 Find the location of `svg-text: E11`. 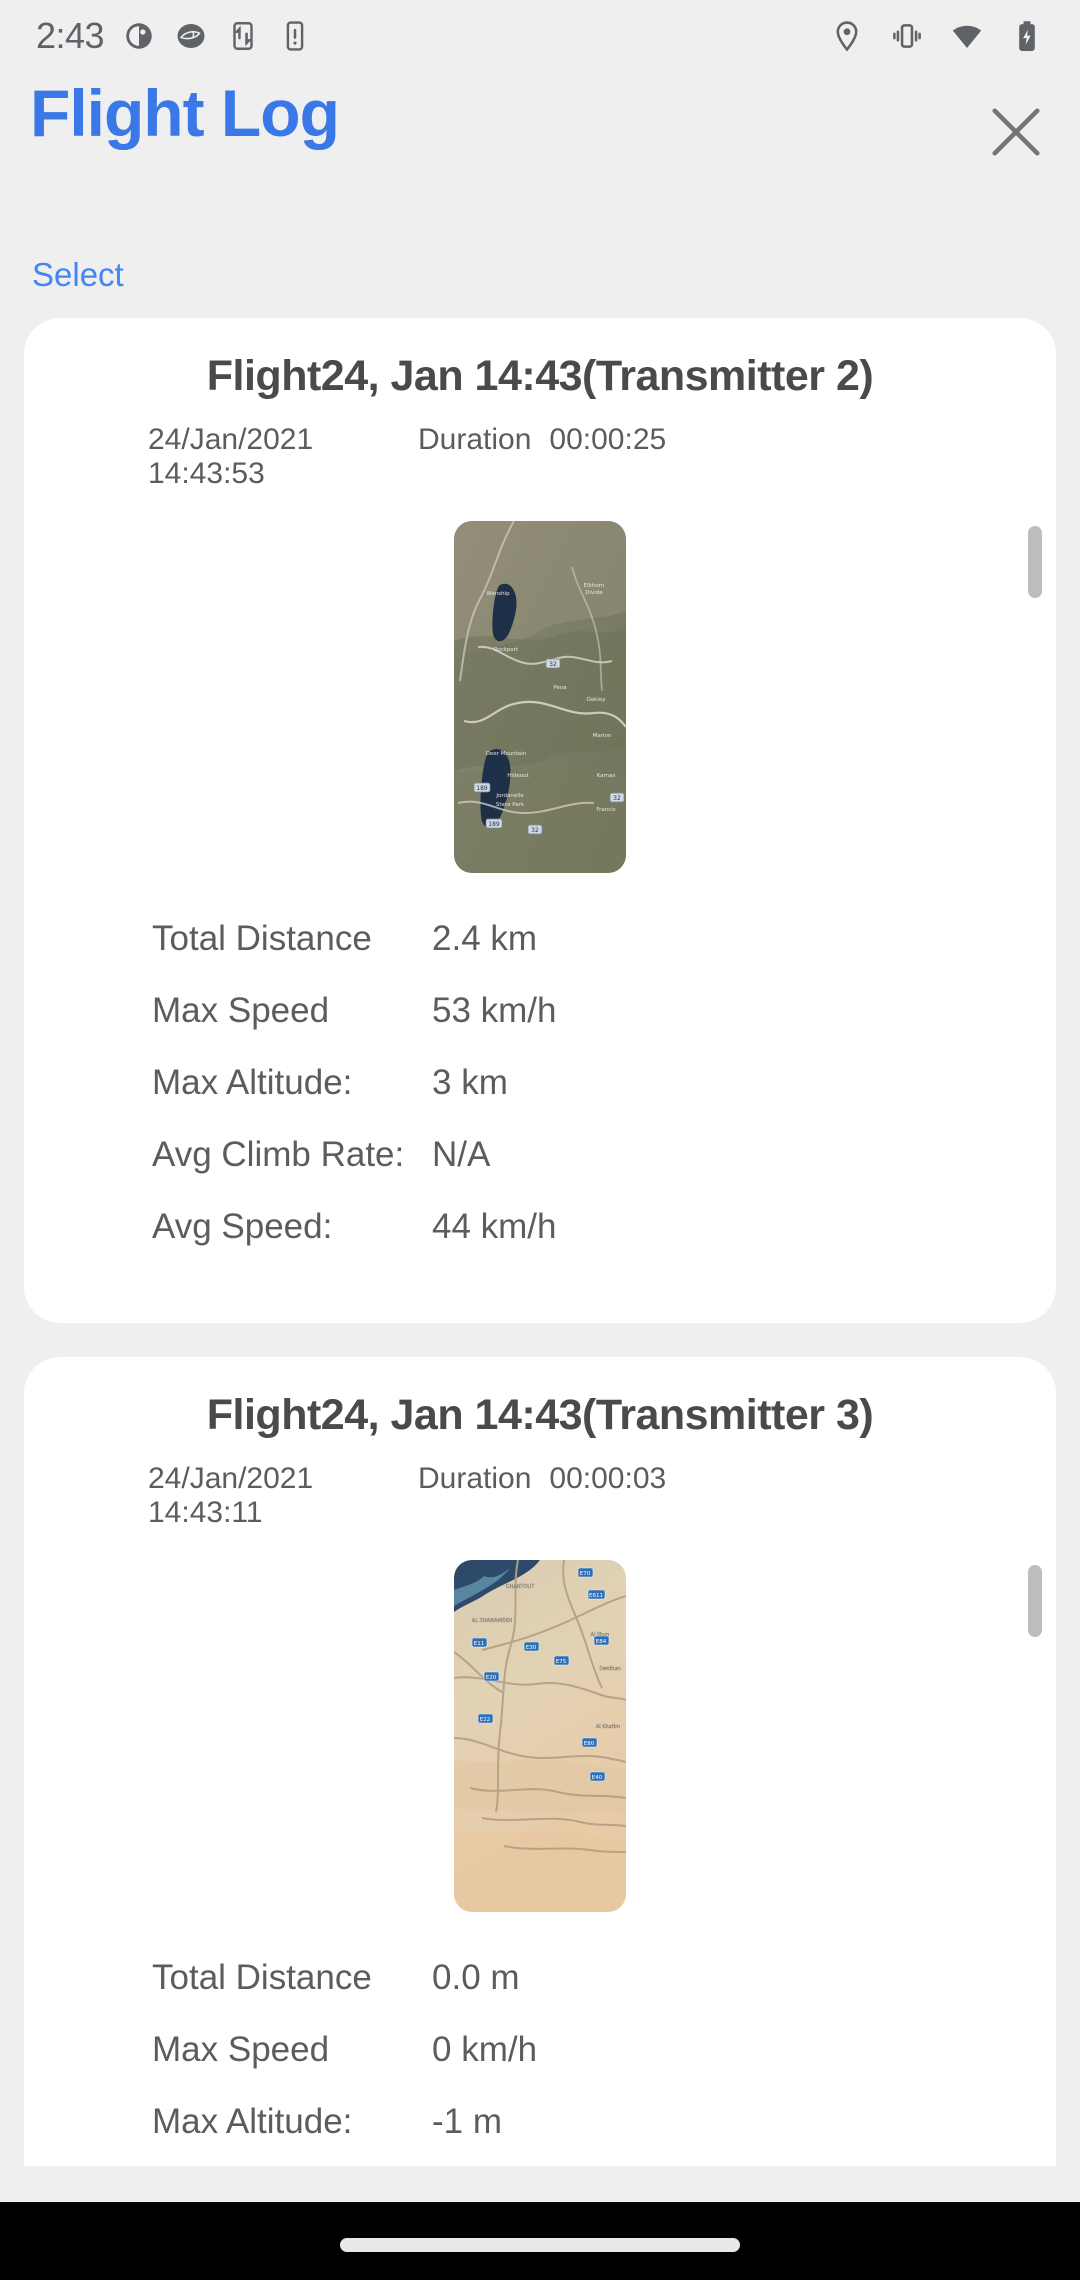

svg-text: E11 is located at coordinates (479, 1644).